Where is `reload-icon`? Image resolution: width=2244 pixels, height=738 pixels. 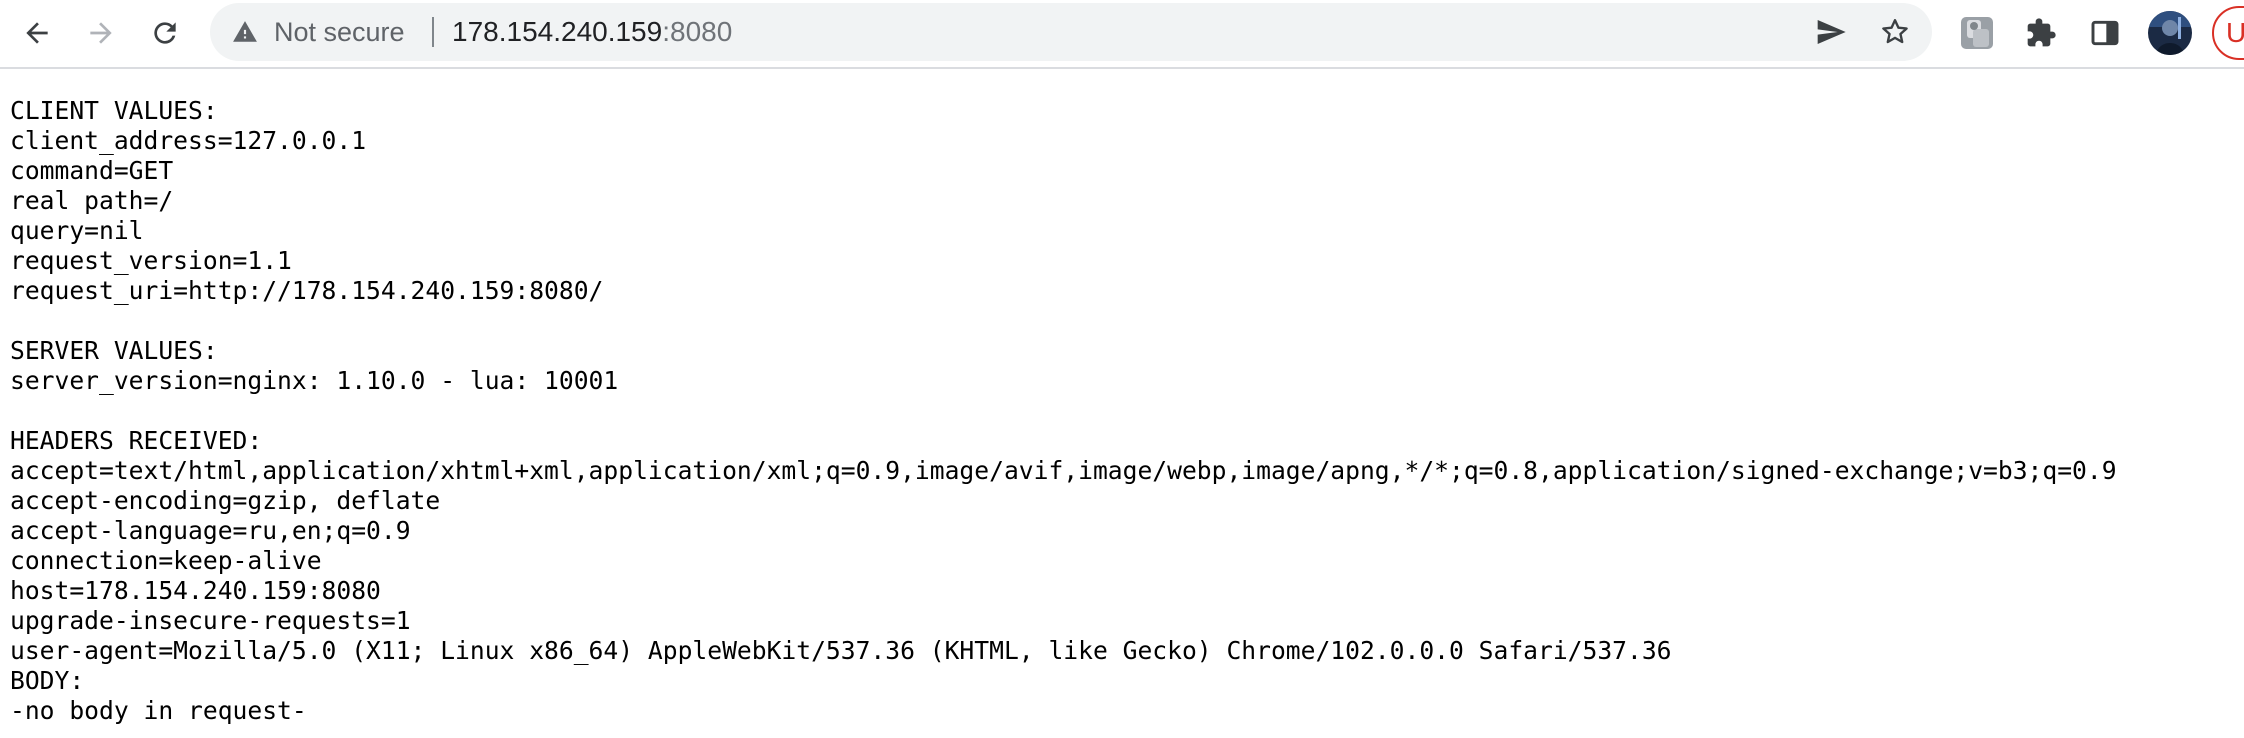 reload-icon is located at coordinates (165, 33).